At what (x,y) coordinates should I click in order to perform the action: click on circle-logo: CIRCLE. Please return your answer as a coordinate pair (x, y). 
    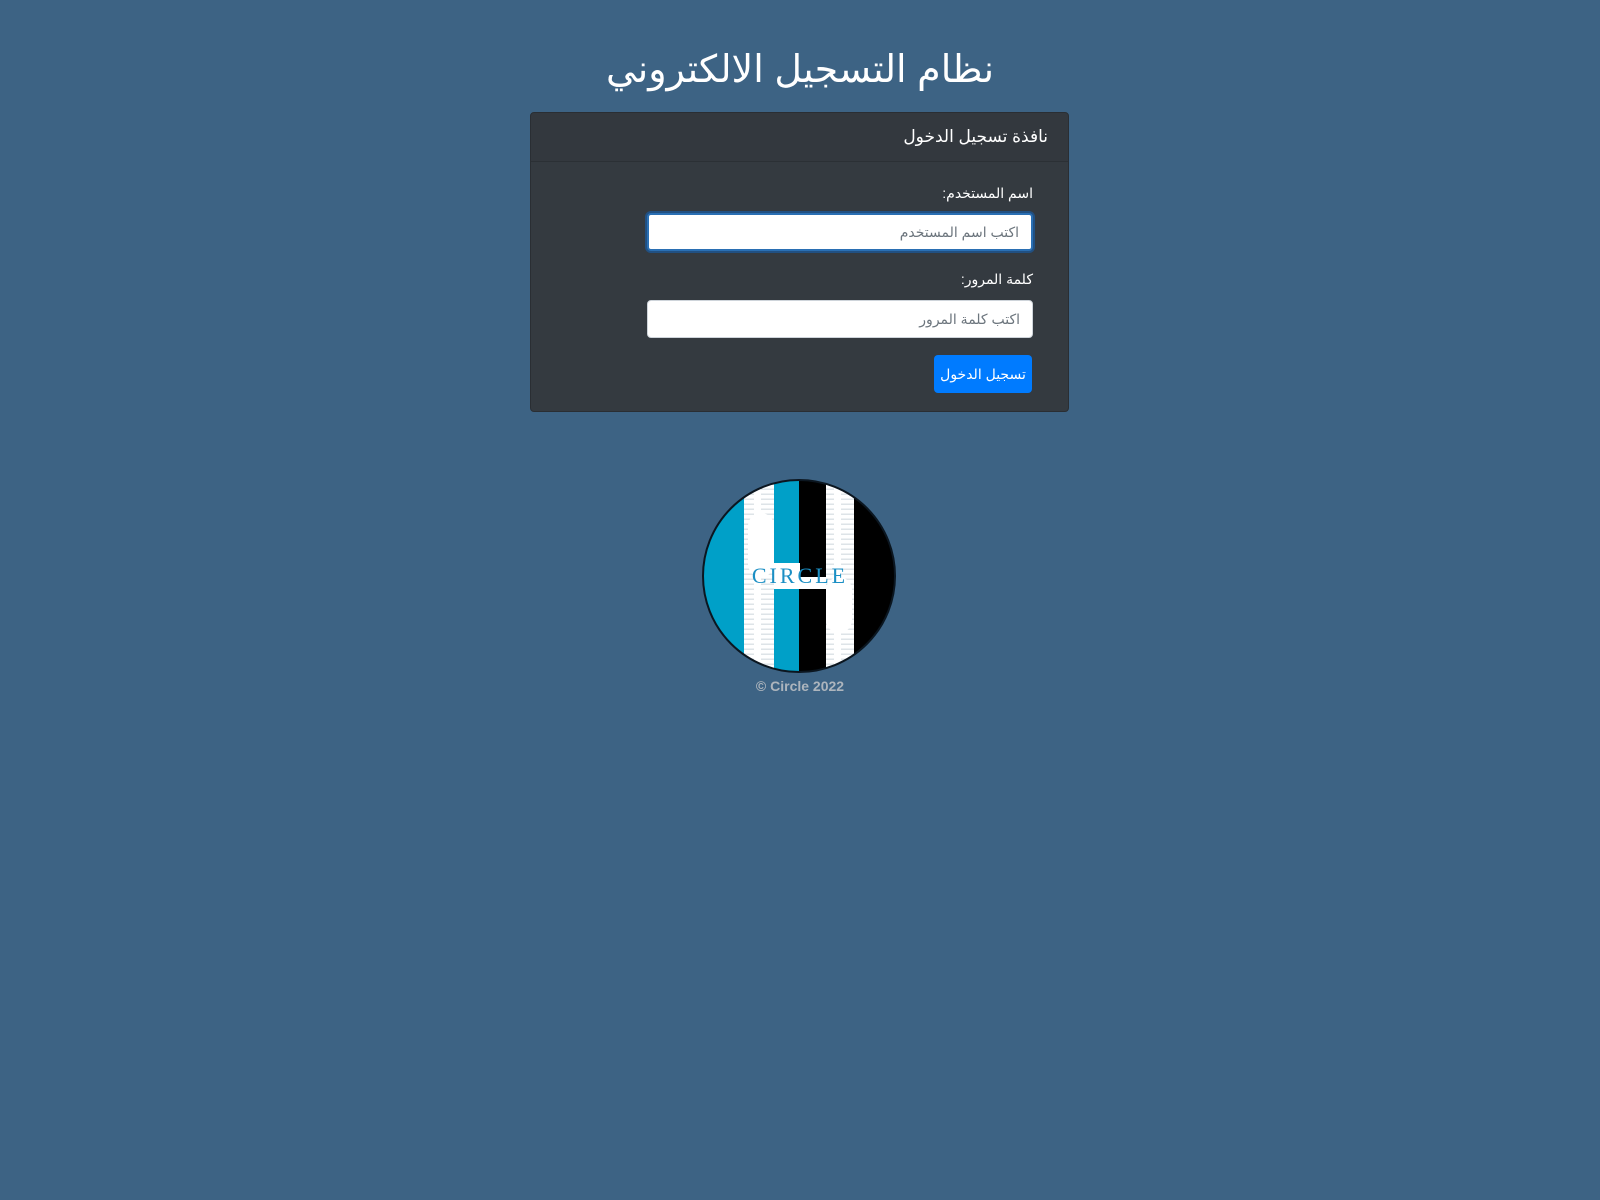
    Looking at the image, I should click on (799, 576).